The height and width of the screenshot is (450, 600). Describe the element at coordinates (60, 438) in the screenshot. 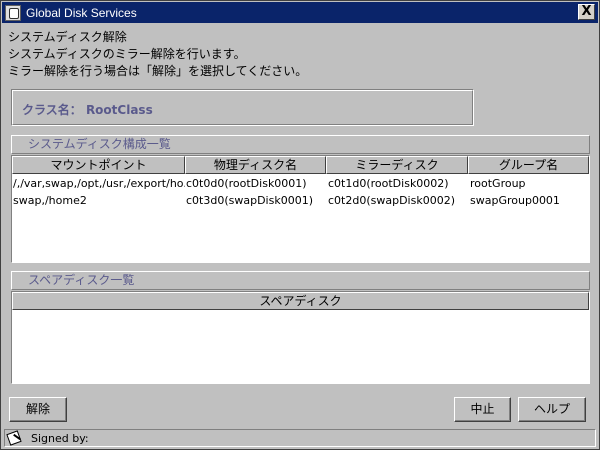

I see `signed-by-label: Signed by:` at that location.